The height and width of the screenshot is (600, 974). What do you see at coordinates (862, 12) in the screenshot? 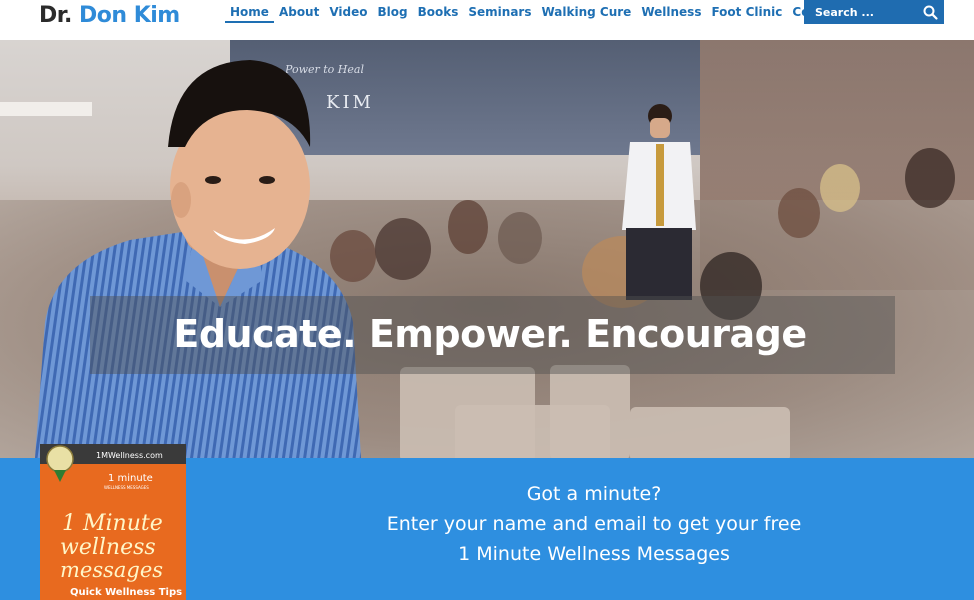
I see `search-input` at bounding box center [862, 12].